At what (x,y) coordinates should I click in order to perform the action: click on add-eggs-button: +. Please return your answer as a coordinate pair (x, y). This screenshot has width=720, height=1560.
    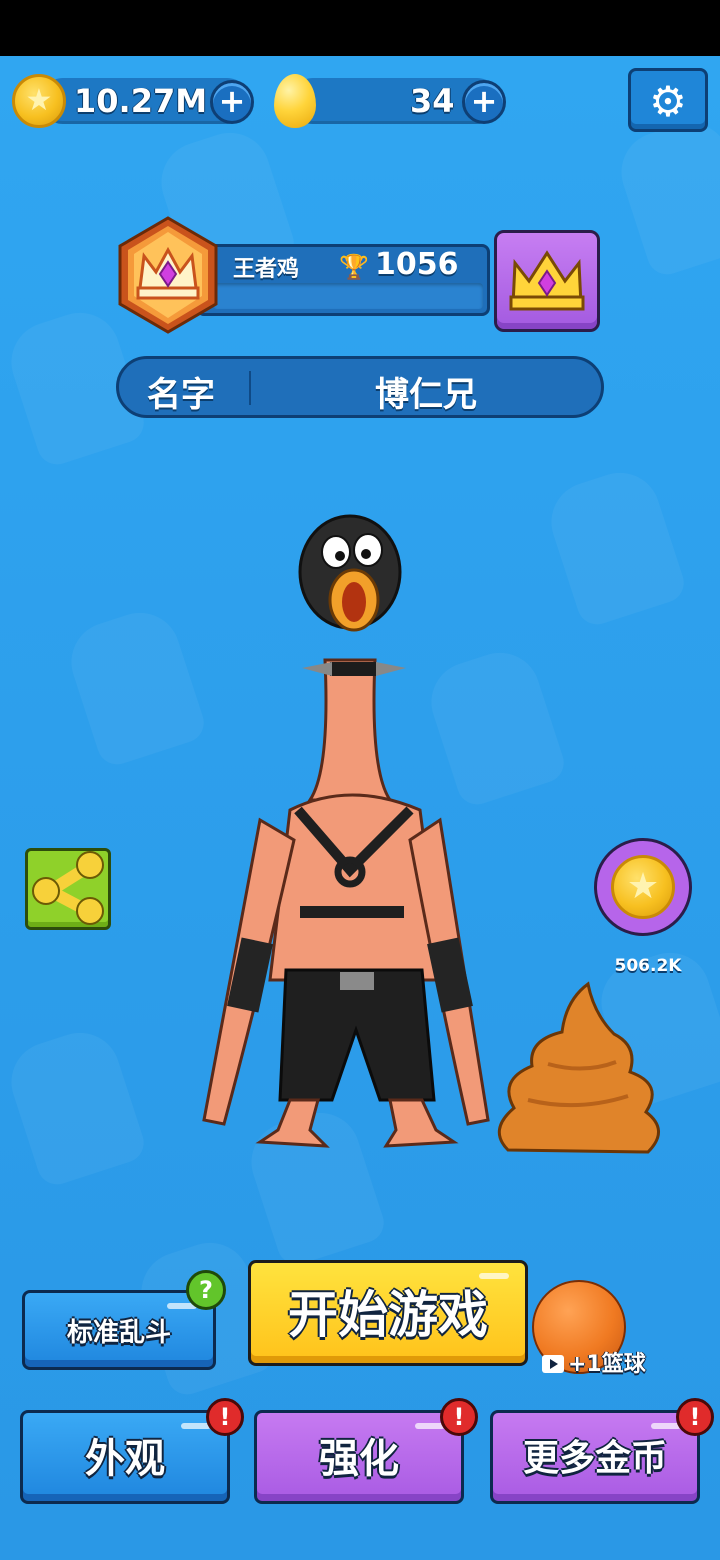
    Looking at the image, I should click on (484, 102).